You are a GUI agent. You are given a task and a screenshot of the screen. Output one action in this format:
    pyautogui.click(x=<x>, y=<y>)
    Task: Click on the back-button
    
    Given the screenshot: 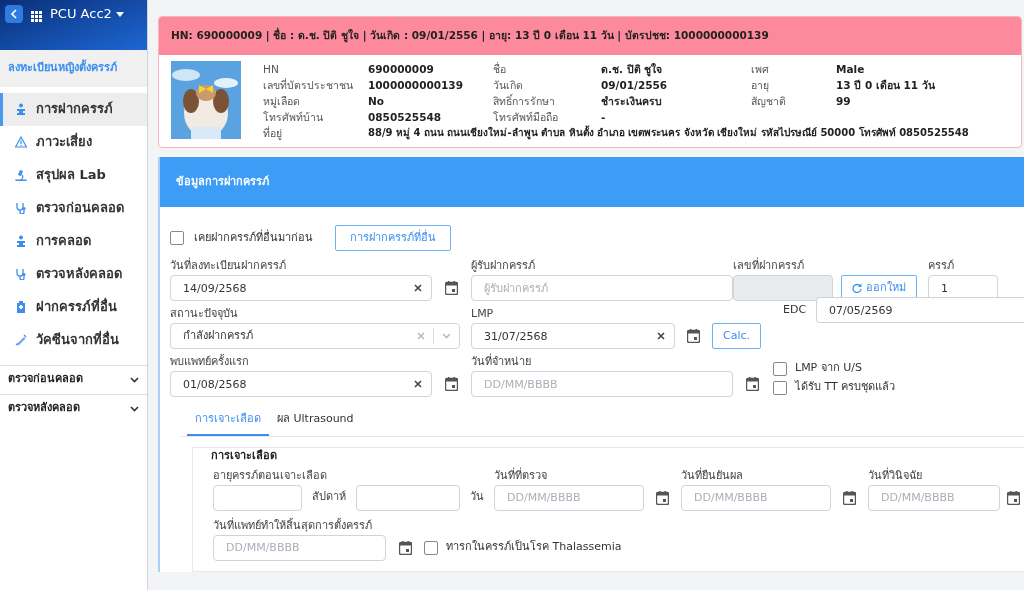 What is the action you would take?
    pyautogui.click(x=14, y=14)
    